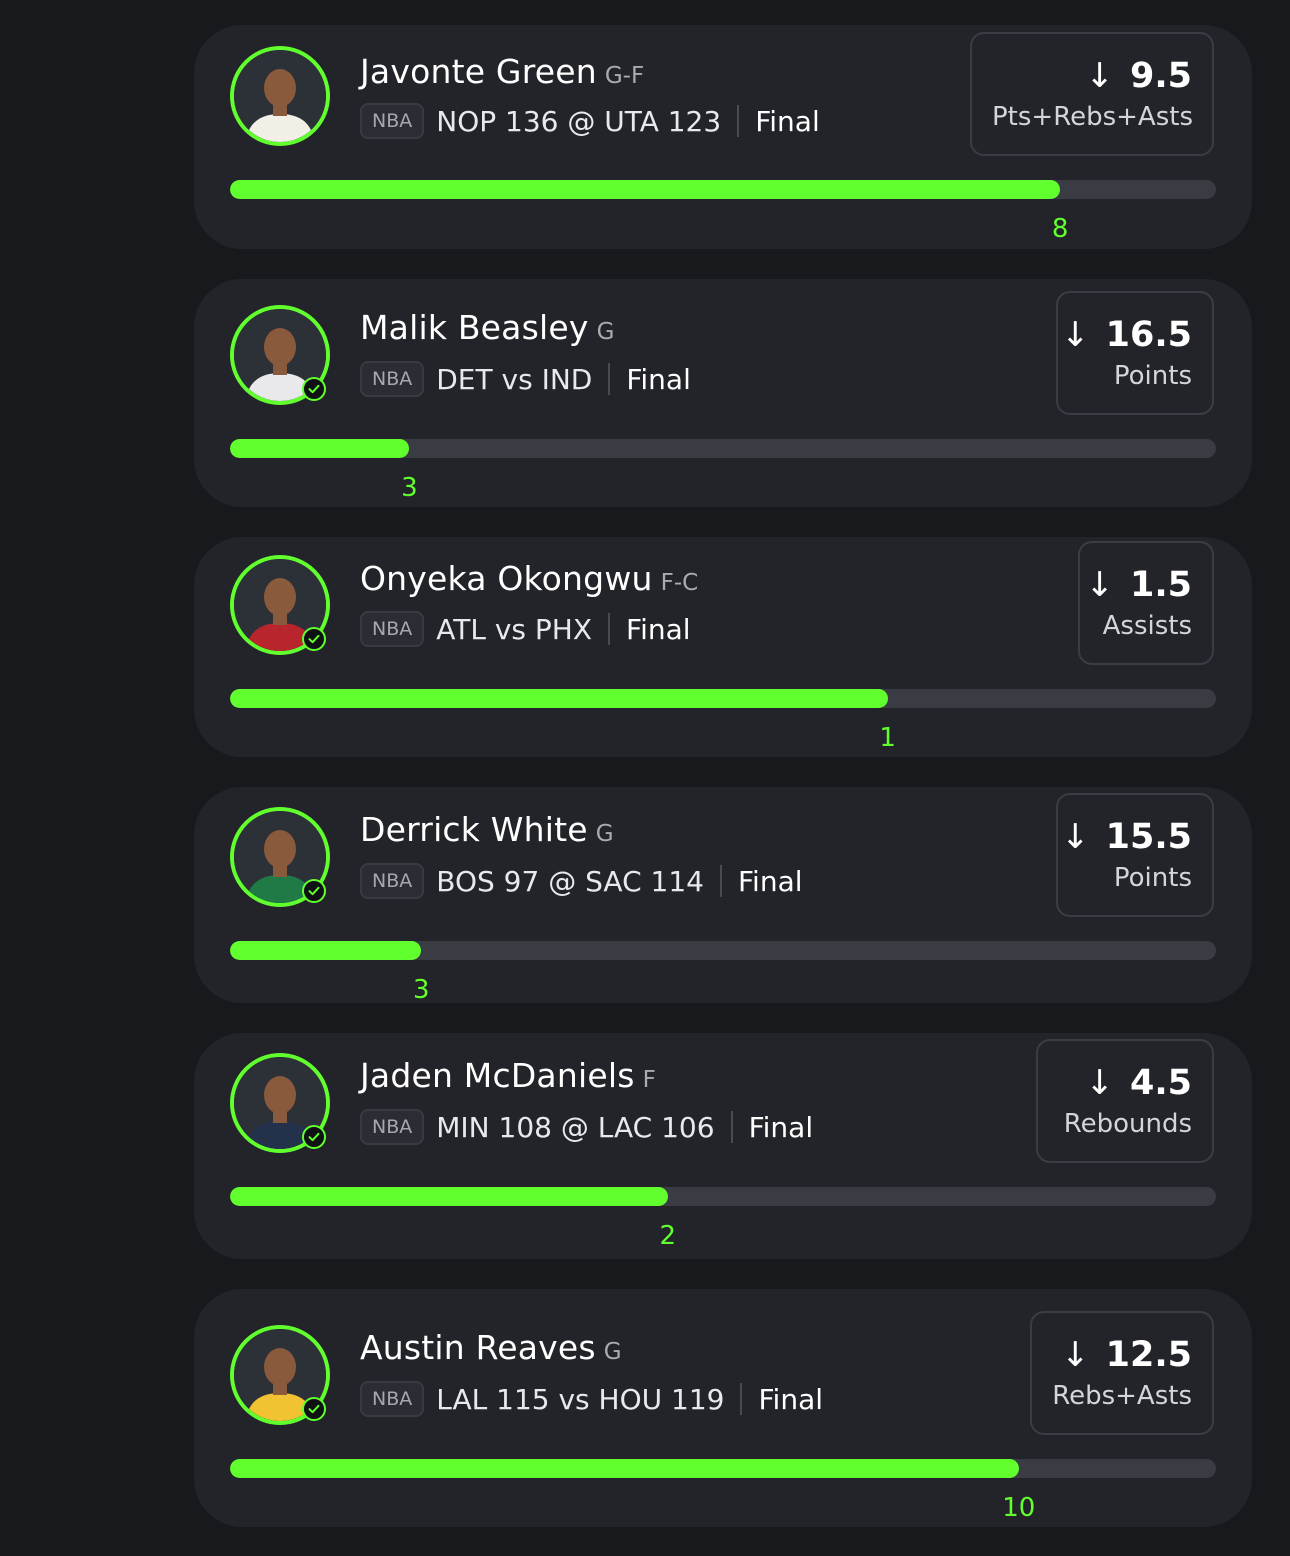 This screenshot has height=1556, width=1290. I want to click on game-matchup: MIN 108 @ LAC 106, so click(575, 1127).